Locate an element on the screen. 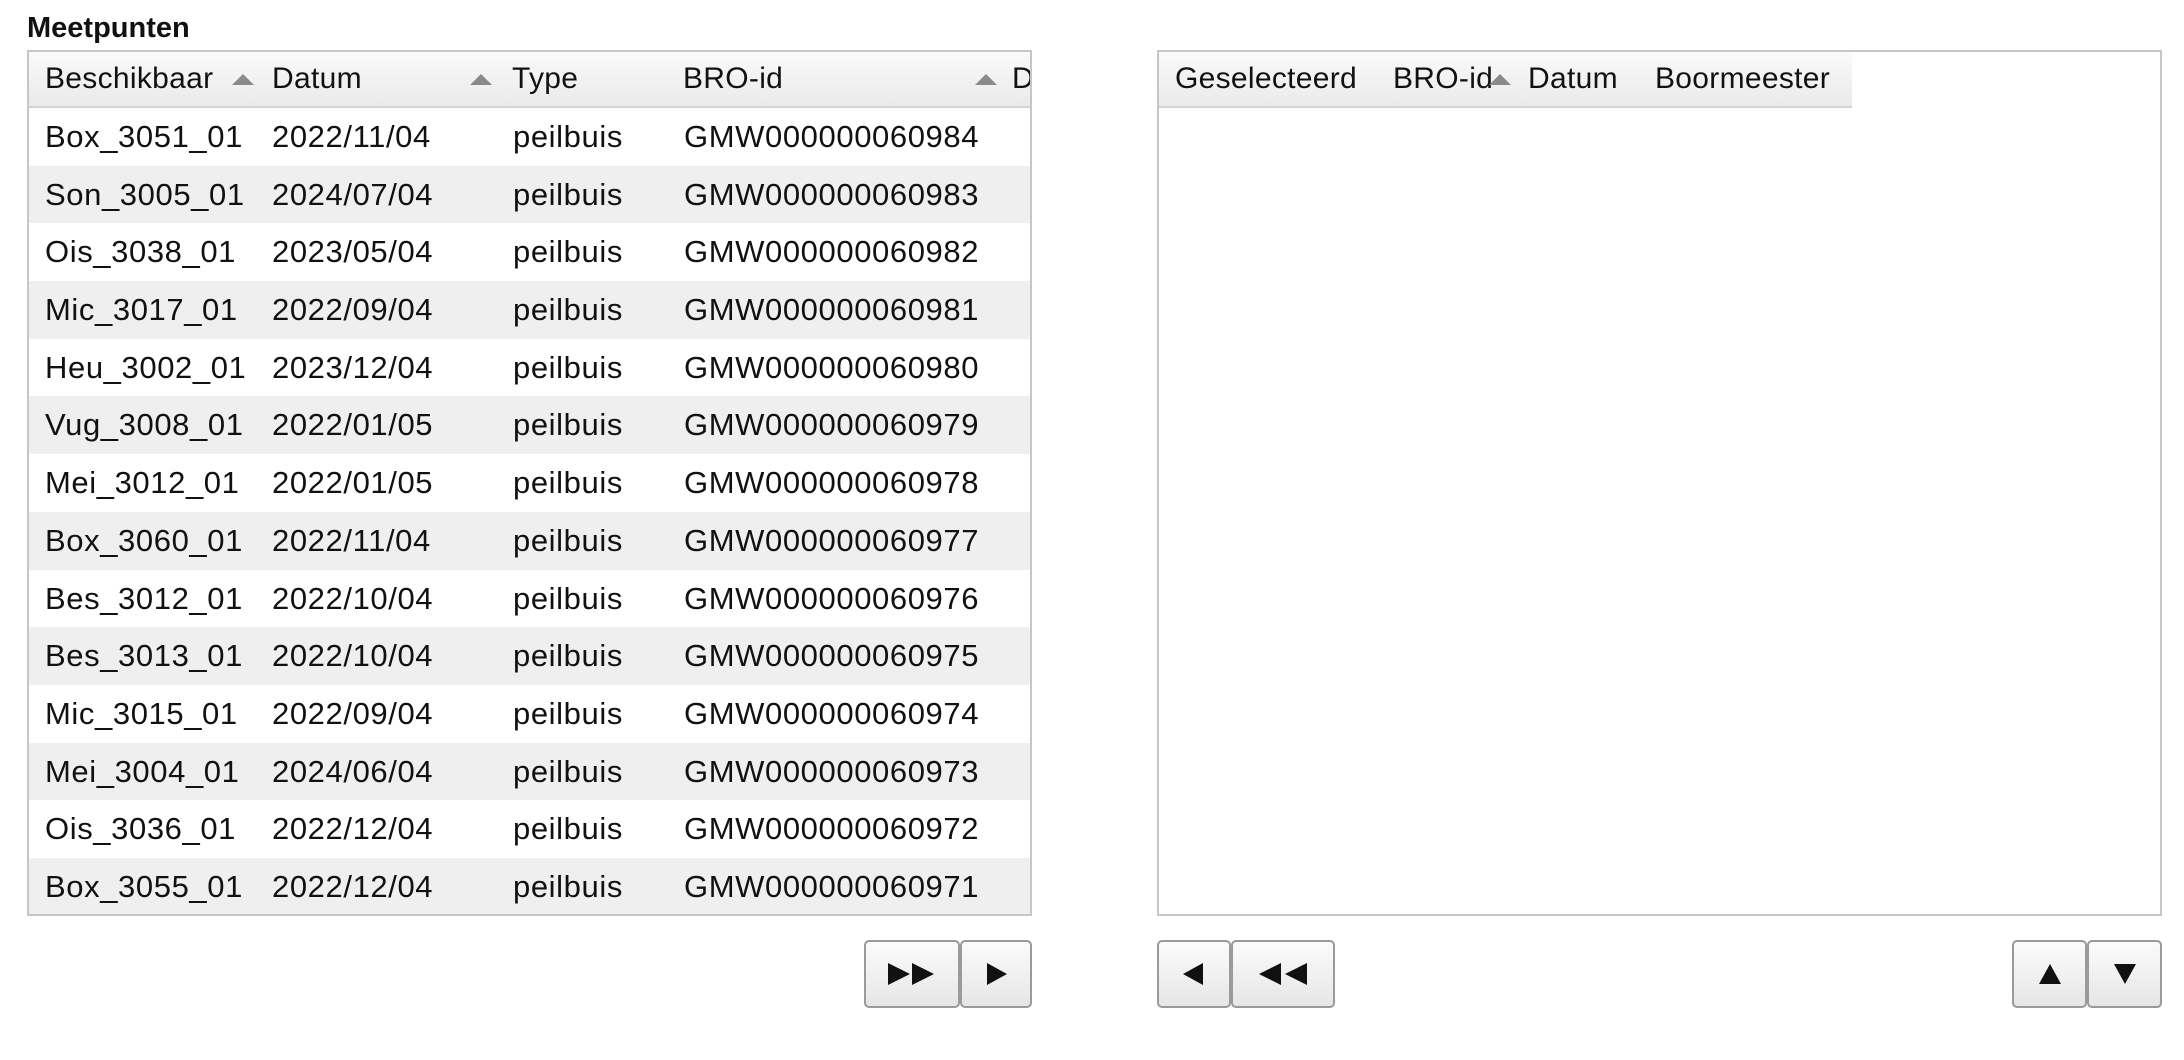 This screenshot has height=1060, width=2184. remove-all-button is located at coordinates (1283, 974).